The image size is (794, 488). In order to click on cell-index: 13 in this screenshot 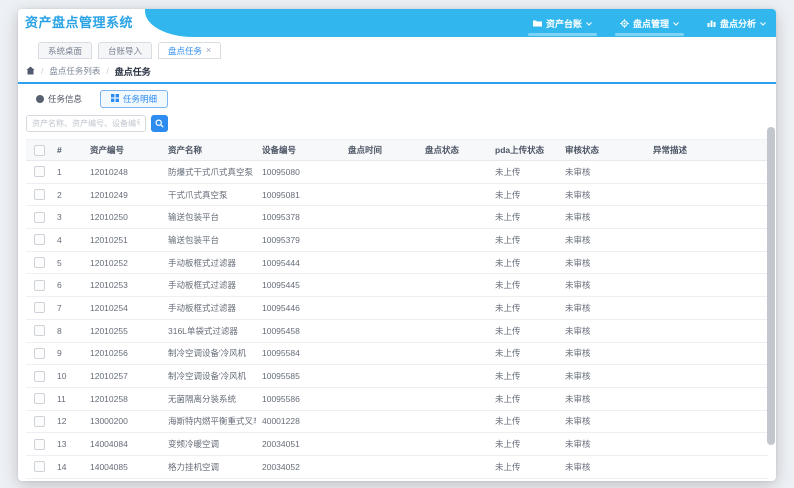, I will do `click(62, 444)`.